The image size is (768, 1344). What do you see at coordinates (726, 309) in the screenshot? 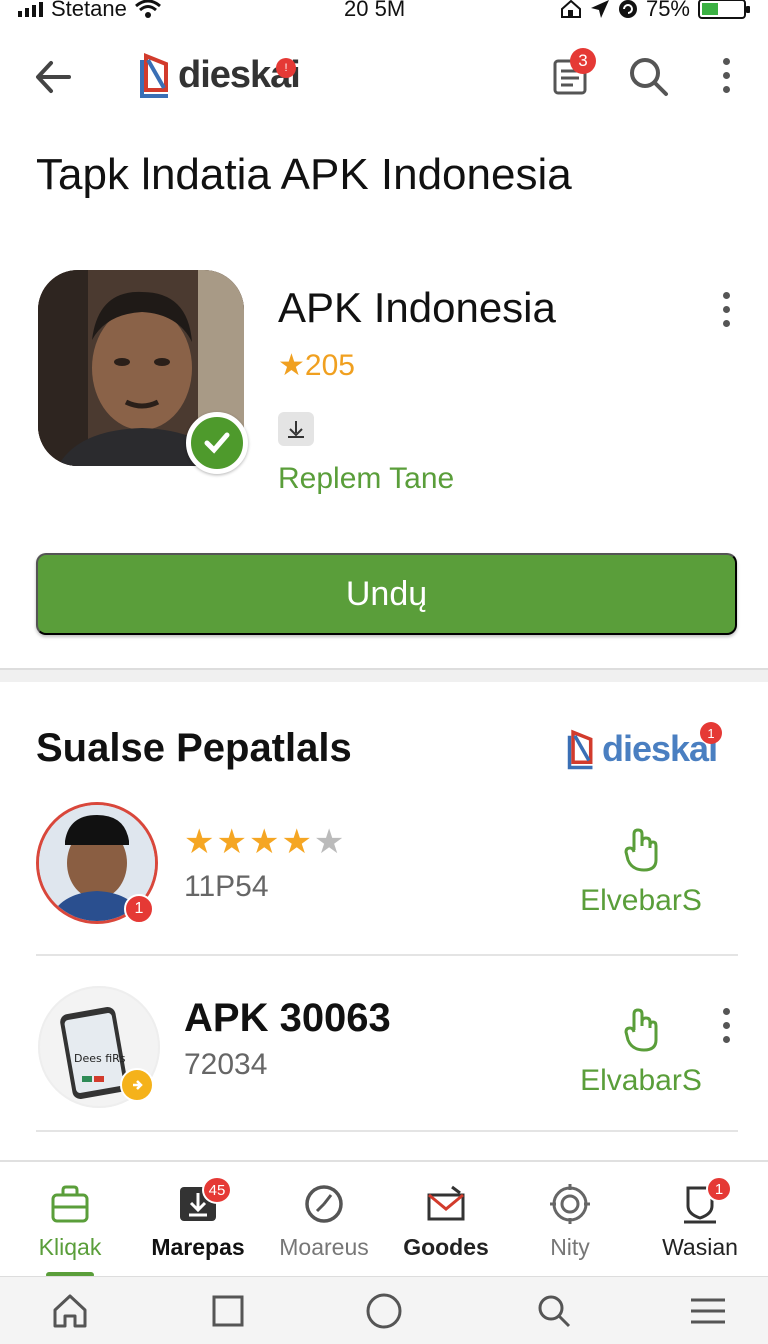
I see `app-menu-button` at bounding box center [726, 309].